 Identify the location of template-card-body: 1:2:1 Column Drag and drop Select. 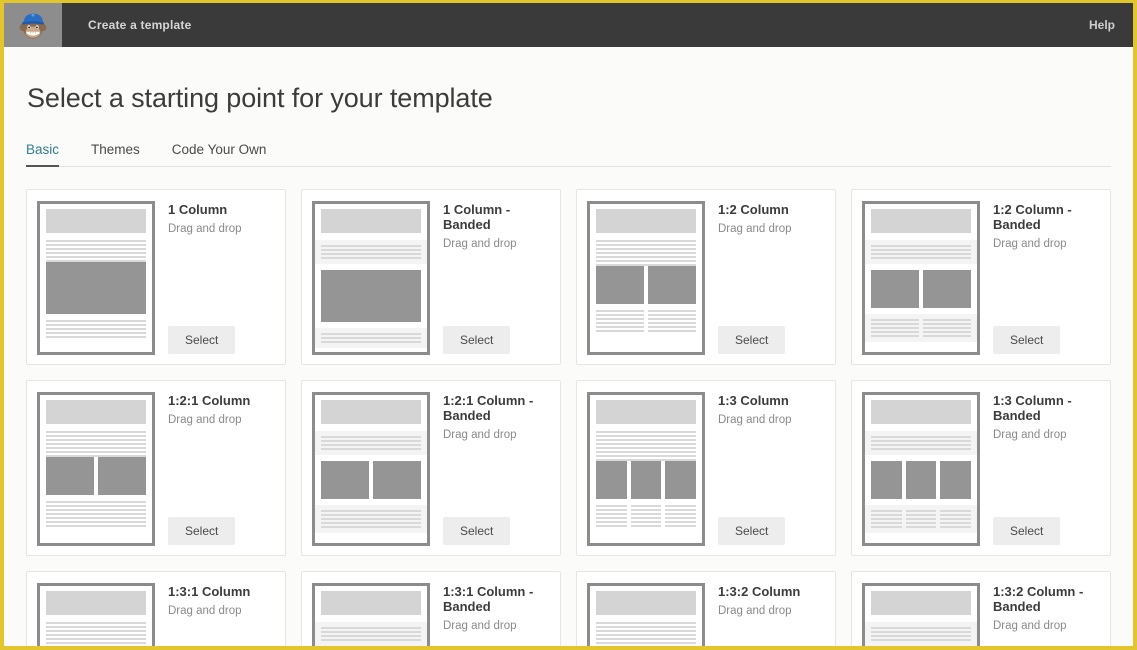
(215, 468).